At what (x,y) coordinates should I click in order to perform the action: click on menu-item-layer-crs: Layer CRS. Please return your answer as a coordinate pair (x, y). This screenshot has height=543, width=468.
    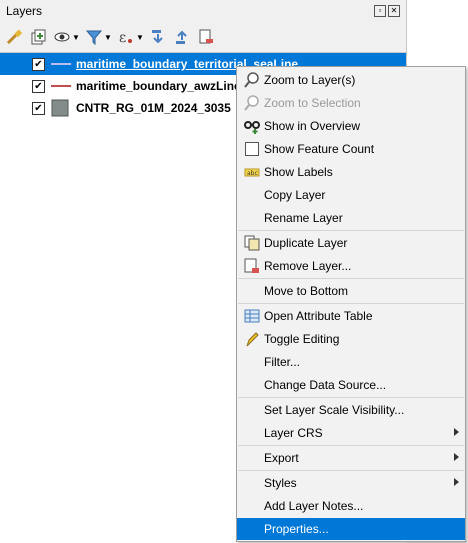
    Looking at the image, I should click on (351, 433).